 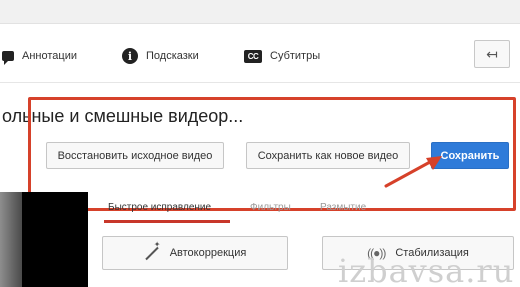 What do you see at coordinates (44, 239) in the screenshot?
I see `video-thumbnail` at bounding box center [44, 239].